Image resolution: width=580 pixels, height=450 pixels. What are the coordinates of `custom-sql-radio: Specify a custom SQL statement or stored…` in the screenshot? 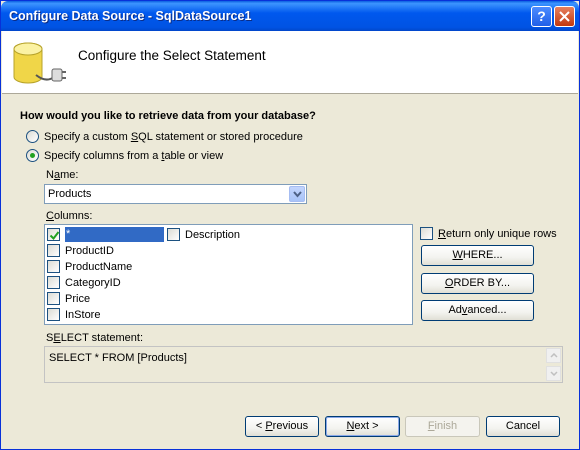 It's located at (164, 136).